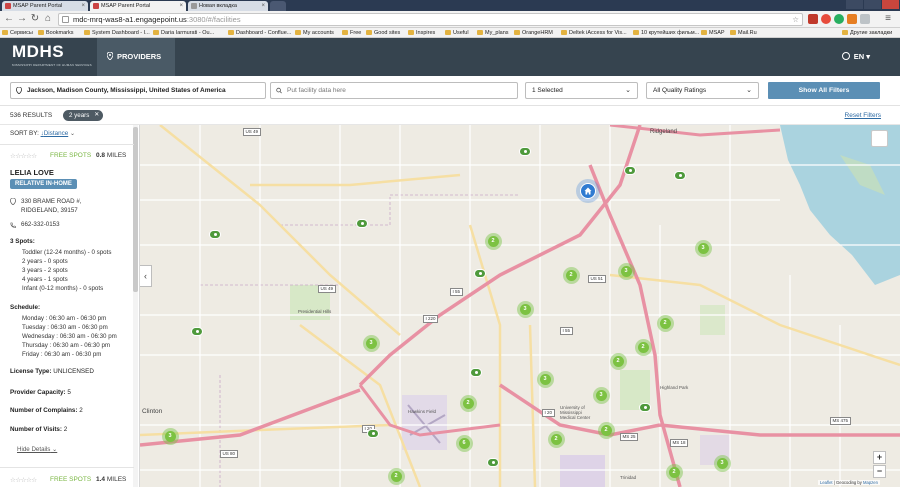 This screenshot has height=487, width=900. I want to click on facility-search-input: Put facility data here, so click(394, 90).